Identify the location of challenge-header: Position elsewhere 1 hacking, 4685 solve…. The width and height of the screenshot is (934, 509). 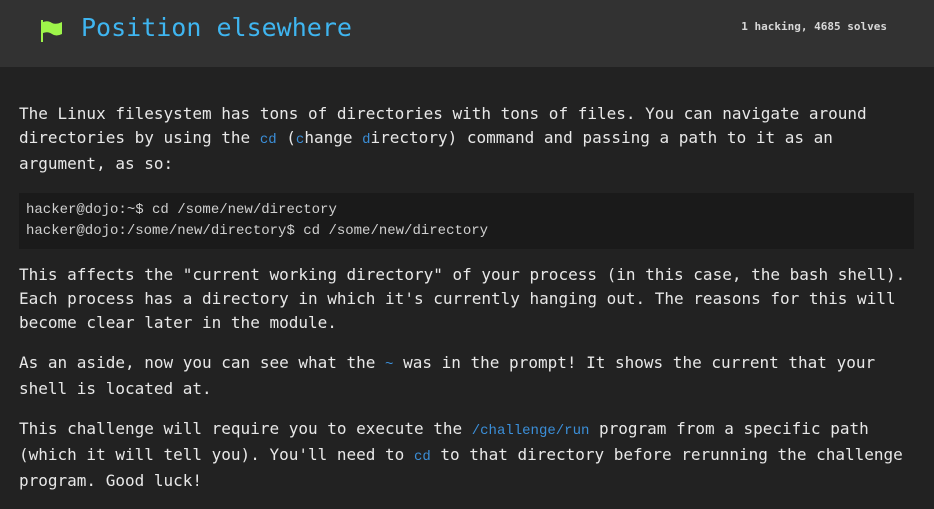
(467, 33).